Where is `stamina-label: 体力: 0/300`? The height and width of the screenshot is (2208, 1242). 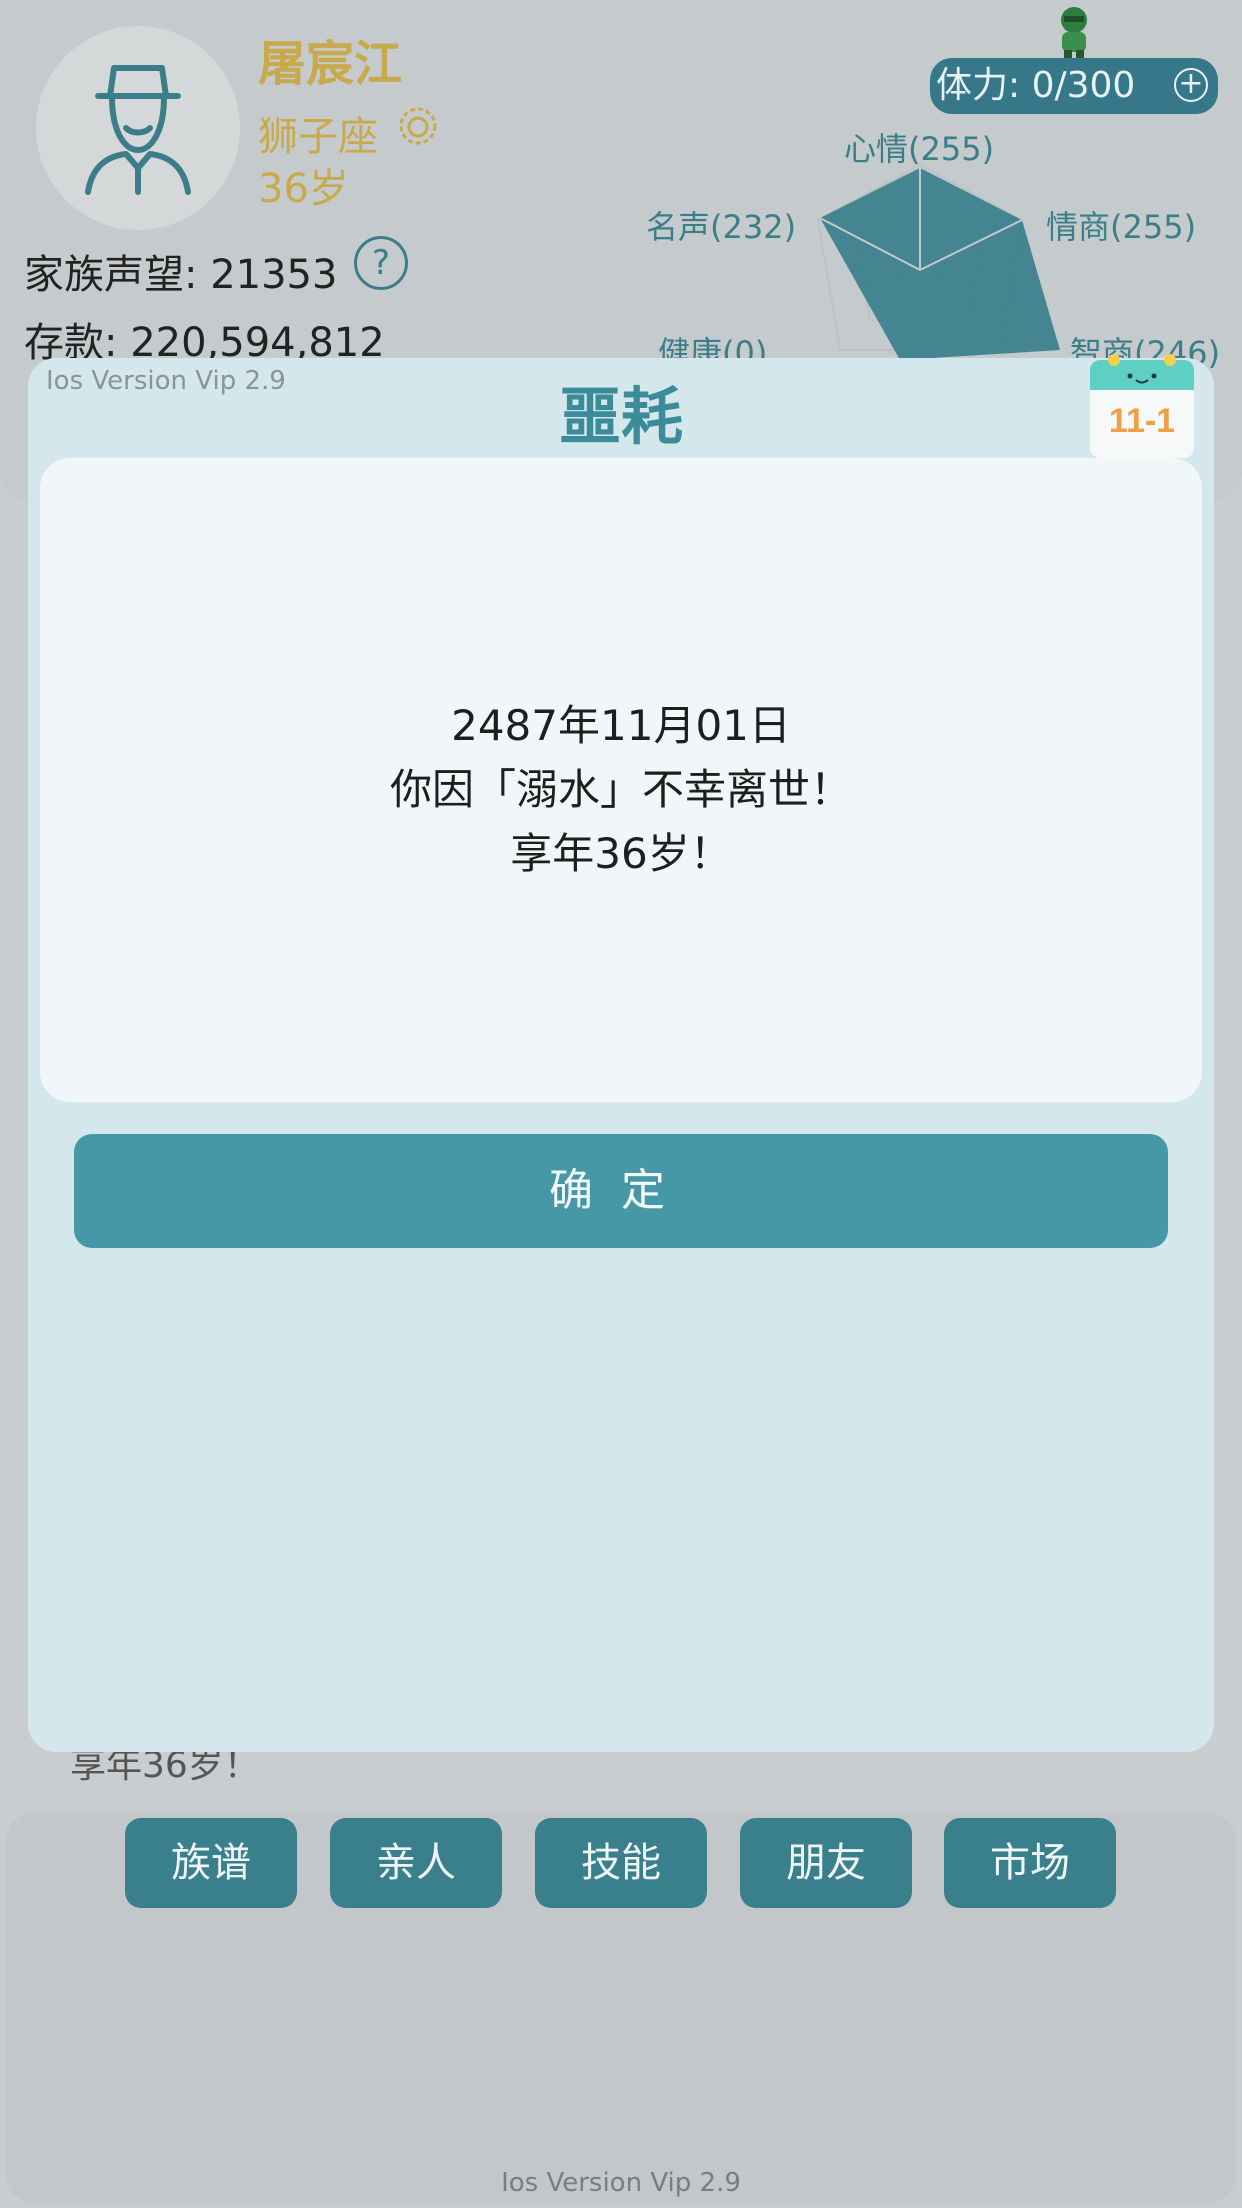
stamina-label: 体力: 0/300 is located at coordinates (1036, 85).